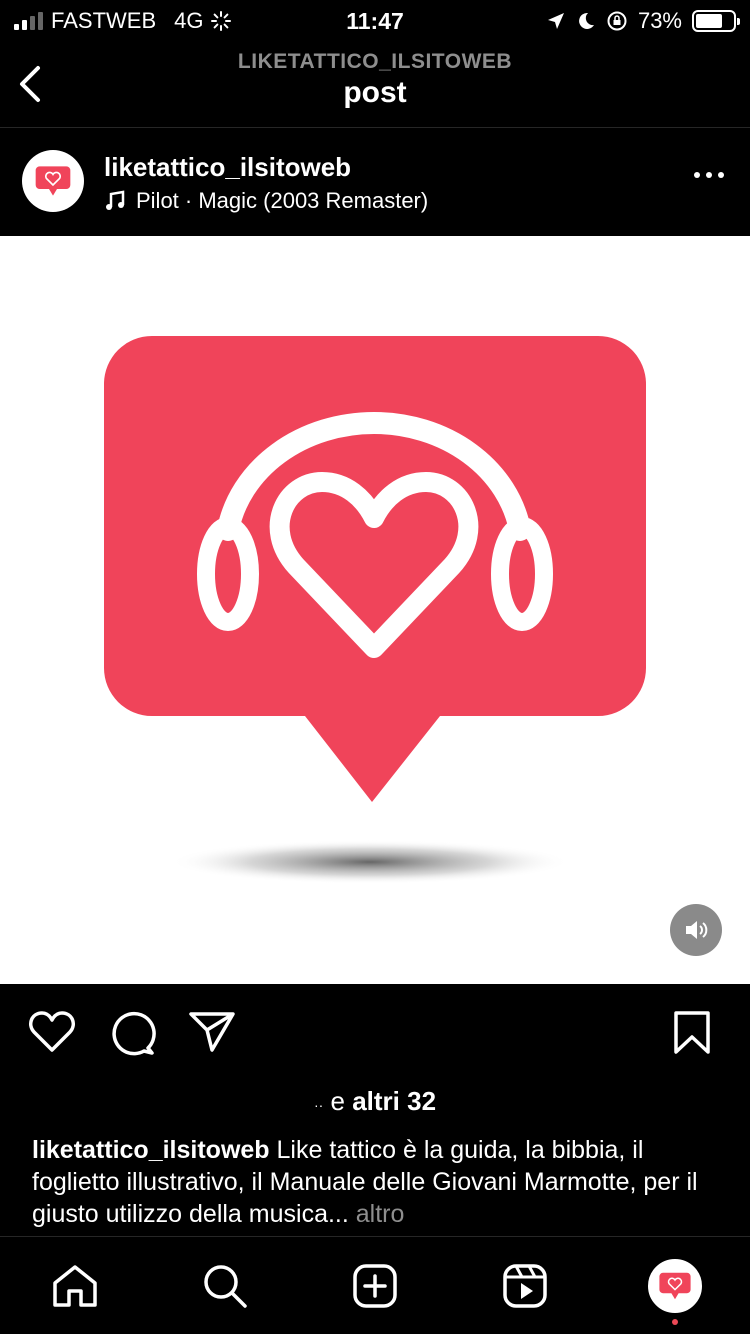 The image size is (750, 1334). I want to click on music-note-icon, so click(115, 200).